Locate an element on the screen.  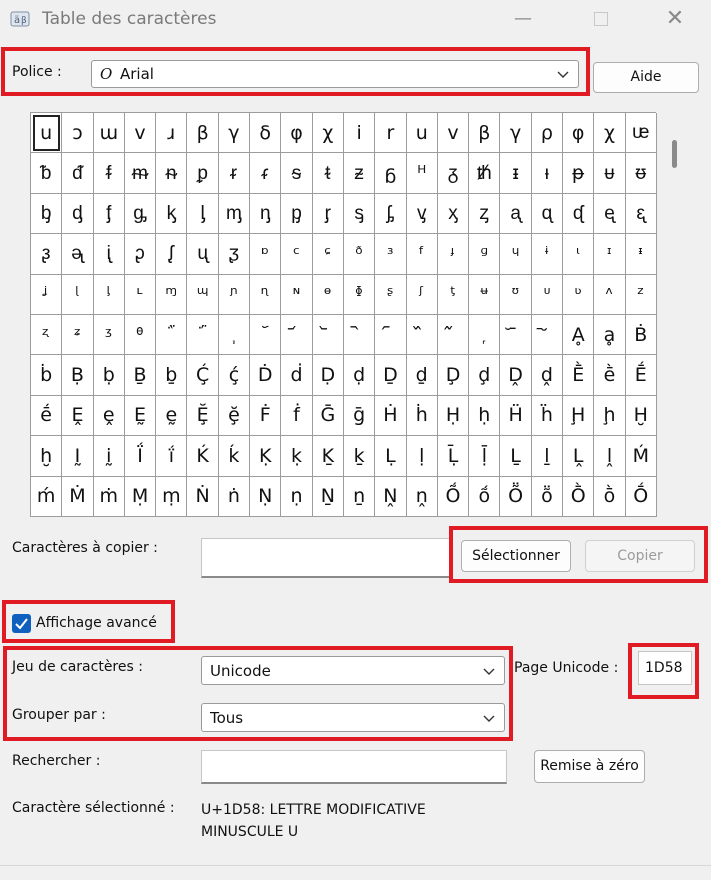
character-cell: ᶓ is located at coordinates (641, 214).